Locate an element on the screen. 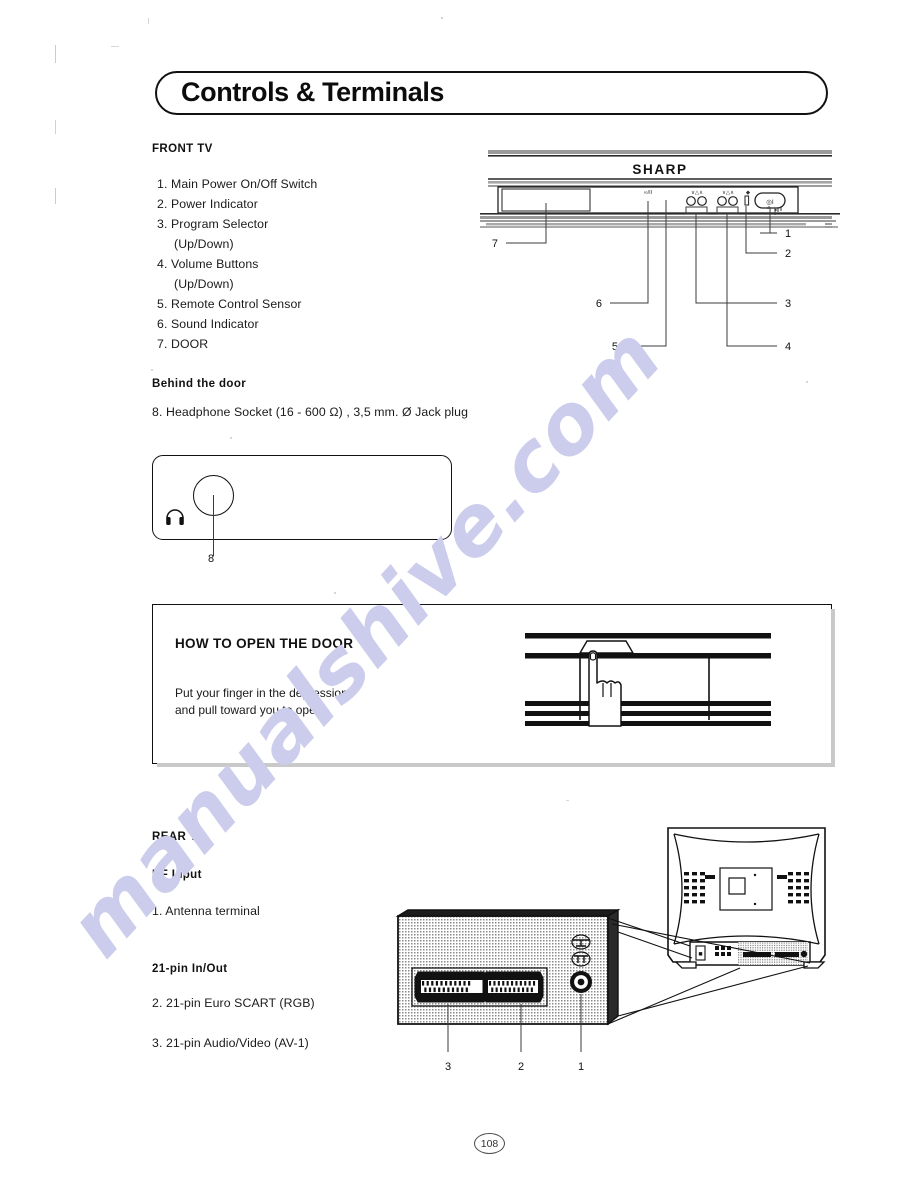 Image resolution: width=918 pixels, height=1188 pixels. volume-up-button is located at coordinates (733, 201).